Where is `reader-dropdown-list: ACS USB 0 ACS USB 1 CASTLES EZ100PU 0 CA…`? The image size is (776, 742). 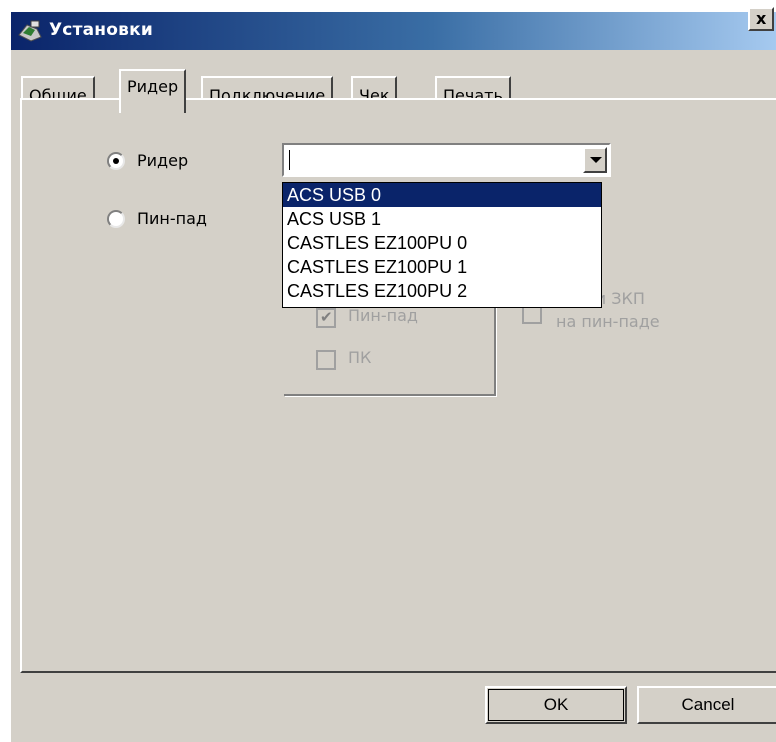
reader-dropdown-list: ACS USB 0 ACS USB 1 CASTLES EZ100PU 0 CA… is located at coordinates (442, 245).